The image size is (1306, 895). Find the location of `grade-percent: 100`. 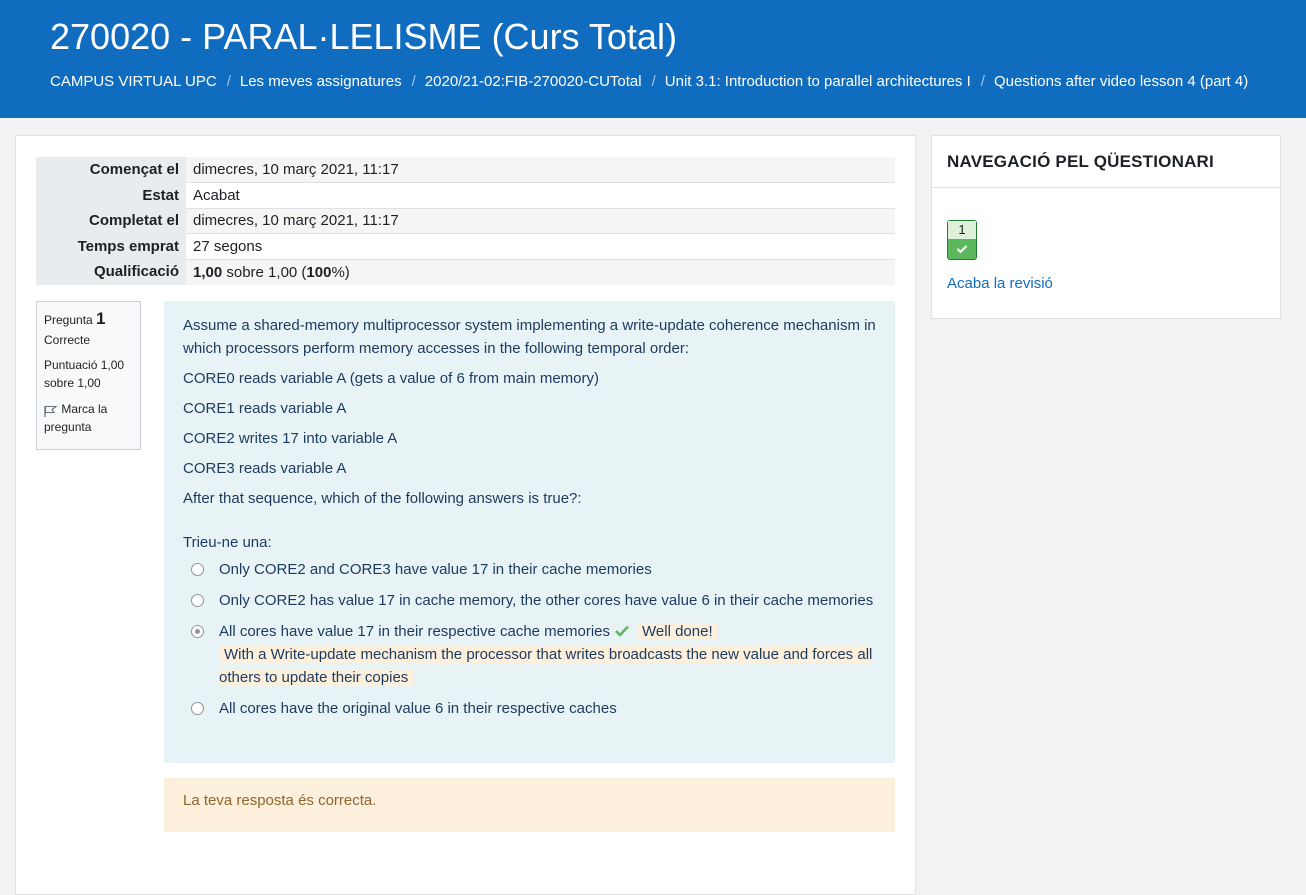

grade-percent: 100 is located at coordinates (319, 272).